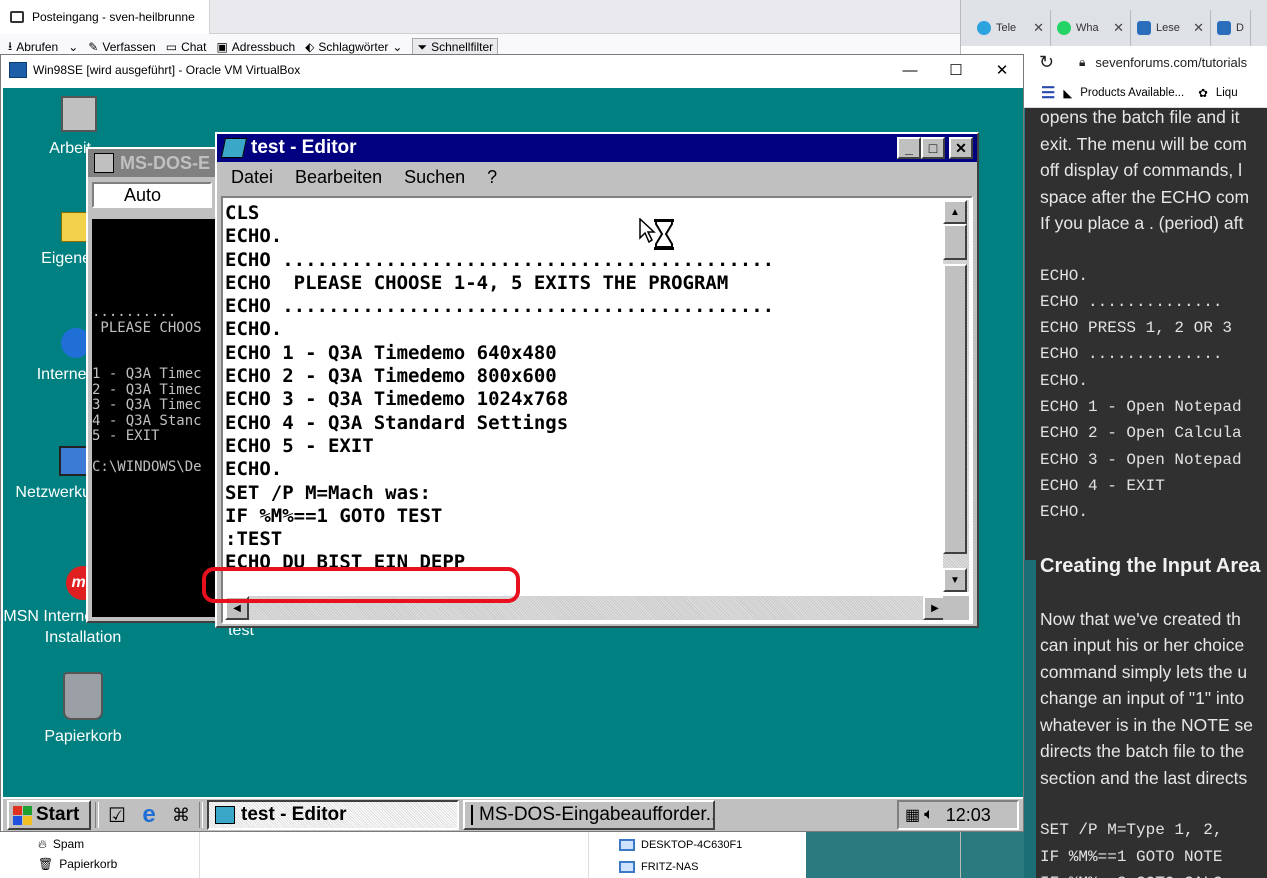 Image resolution: width=1267 pixels, height=878 pixels. What do you see at coordinates (910, 70) in the screenshot?
I see `minimize-button: —` at bounding box center [910, 70].